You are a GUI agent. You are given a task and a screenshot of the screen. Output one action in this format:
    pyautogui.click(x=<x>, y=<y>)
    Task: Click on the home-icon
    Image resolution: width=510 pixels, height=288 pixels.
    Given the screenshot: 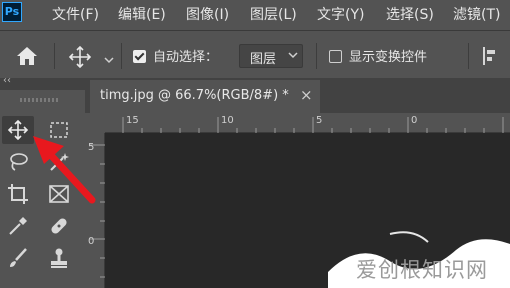 What is the action you would take?
    pyautogui.click(x=27, y=58)
    